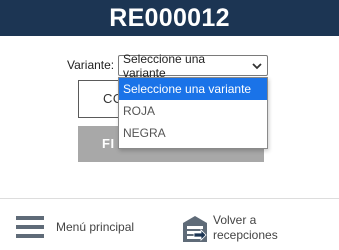  Describe the element at coordinates (91, 65) in the screenshot. I see `variant-label: Variante:` at that location.